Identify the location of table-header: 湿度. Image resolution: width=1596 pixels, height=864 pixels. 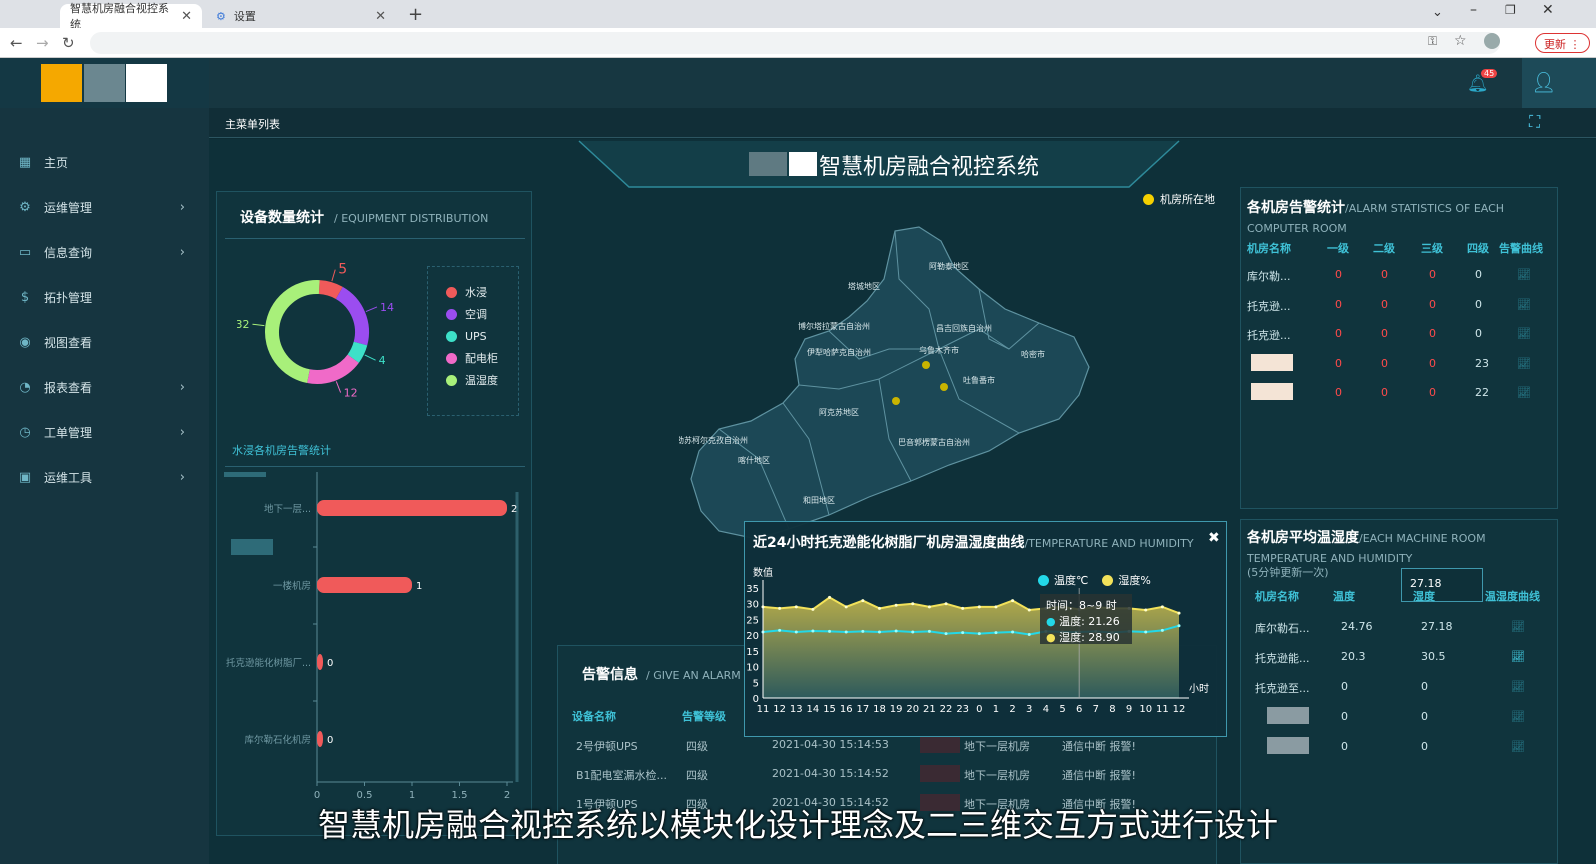
(1424, 596).